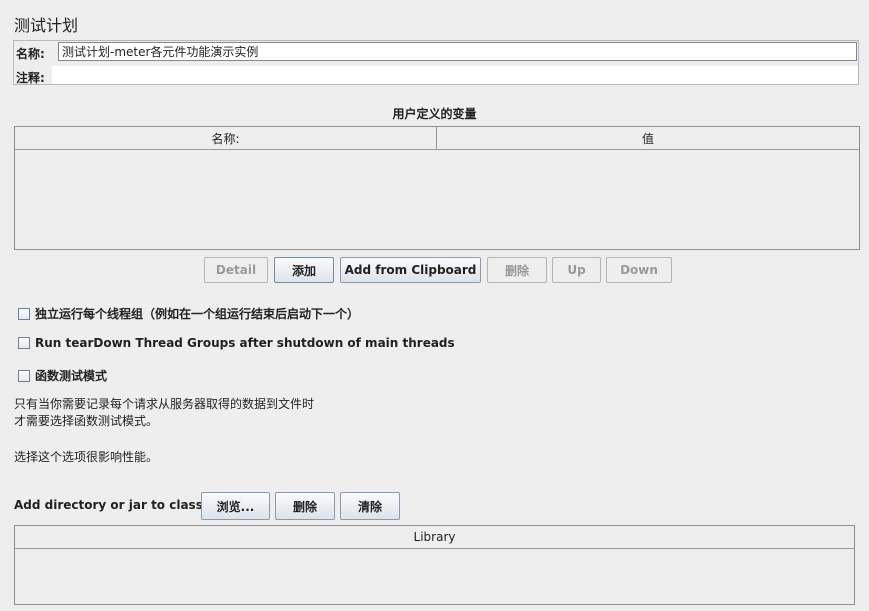  Describe the element at coordinates (639, 270) in the screenshot. I see `down-button: Down` at that location.